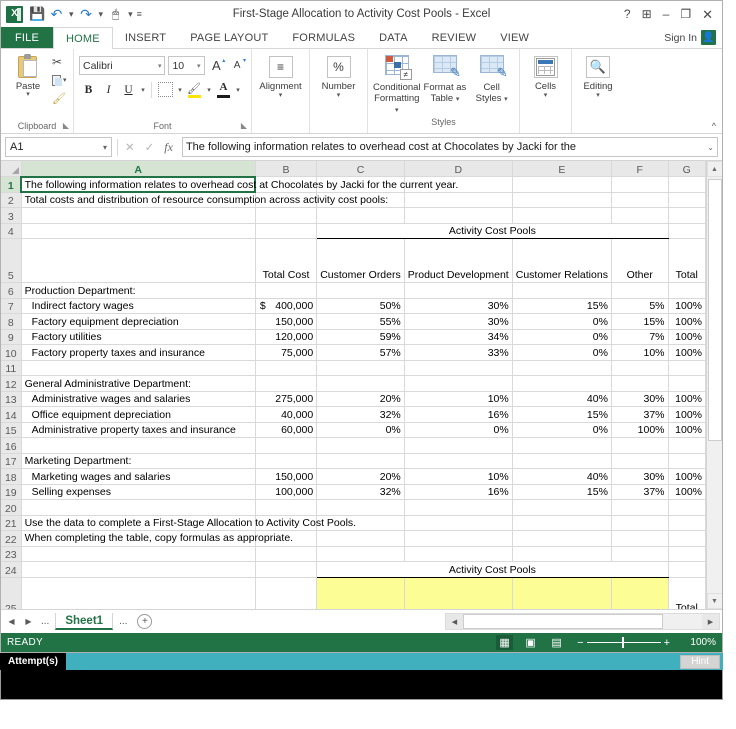 The width and height of the screenshot is (736, 729). I want to click on cell-F19: 37%, so click(640, 492).